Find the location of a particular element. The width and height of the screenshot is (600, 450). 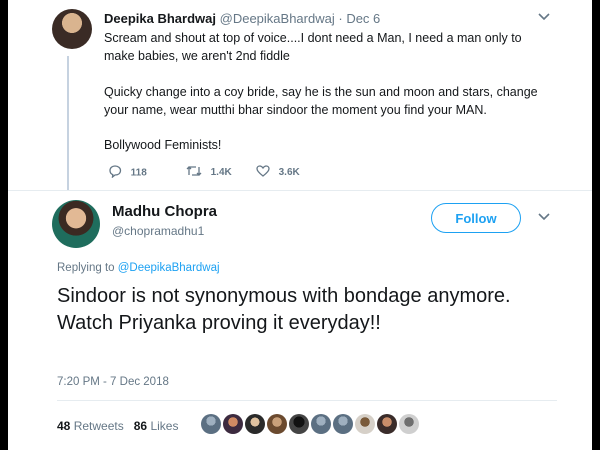

like-button: 3.6K is located at coordinates (278, 172).